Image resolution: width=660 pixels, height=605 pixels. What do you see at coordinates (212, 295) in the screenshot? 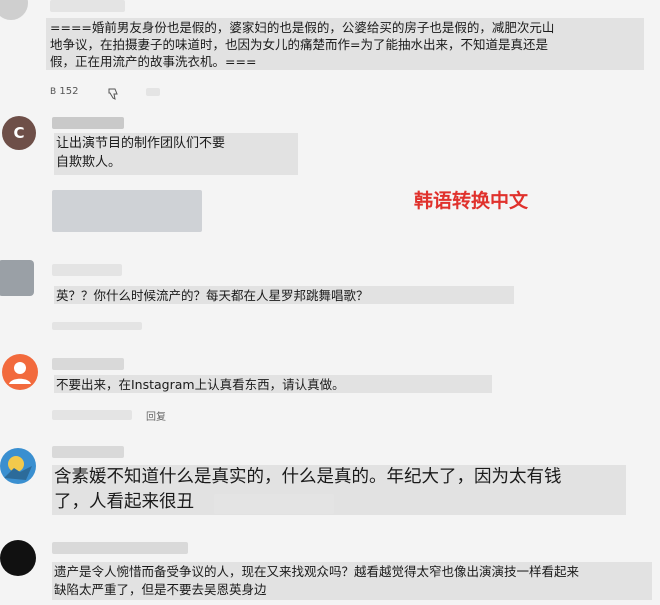
I see `comment-text-line: 英？？你什么时候流产的？每天都在人星罗邦跳舞唱歌？` at bounding box center [212, 295].